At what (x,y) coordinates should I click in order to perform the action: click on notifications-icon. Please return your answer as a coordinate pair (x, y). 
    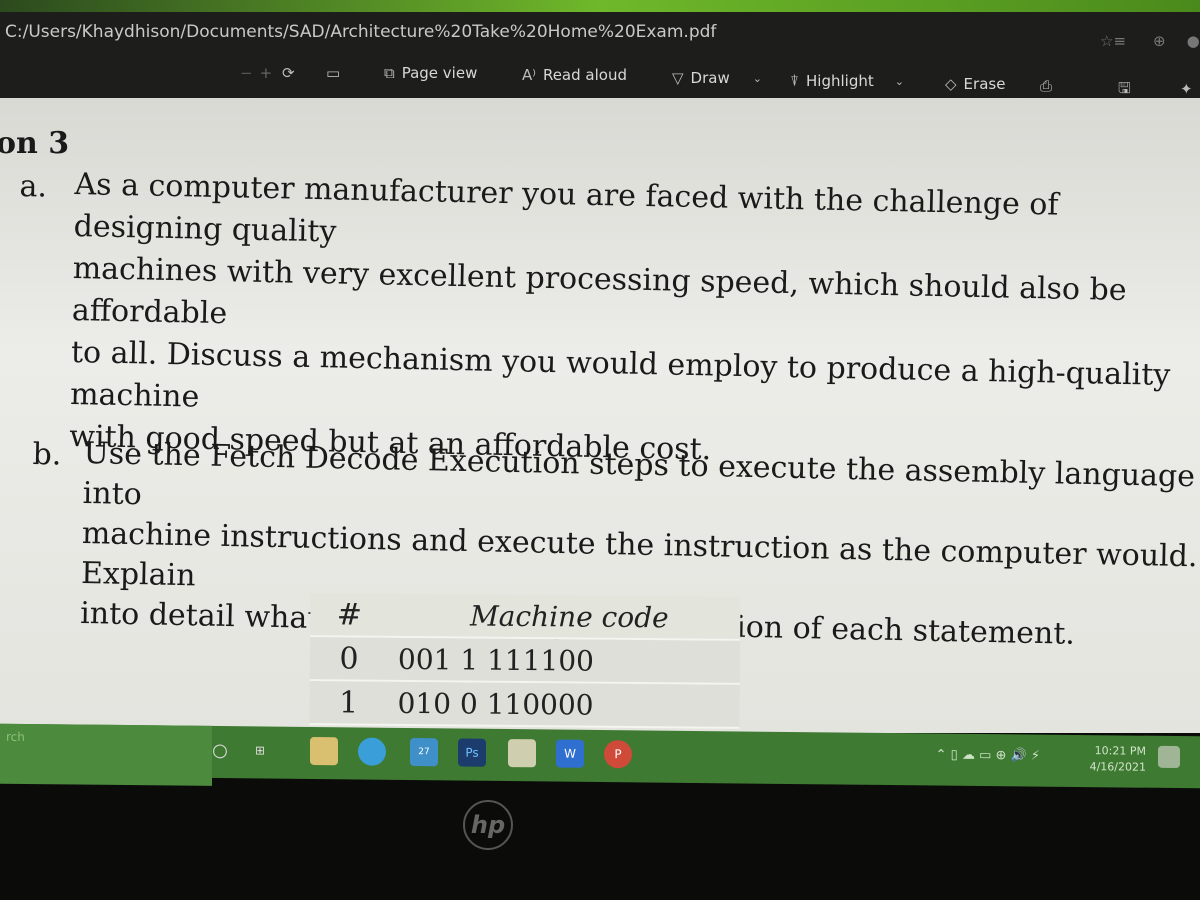
    Looking at the image, I should click on (1169, 757).